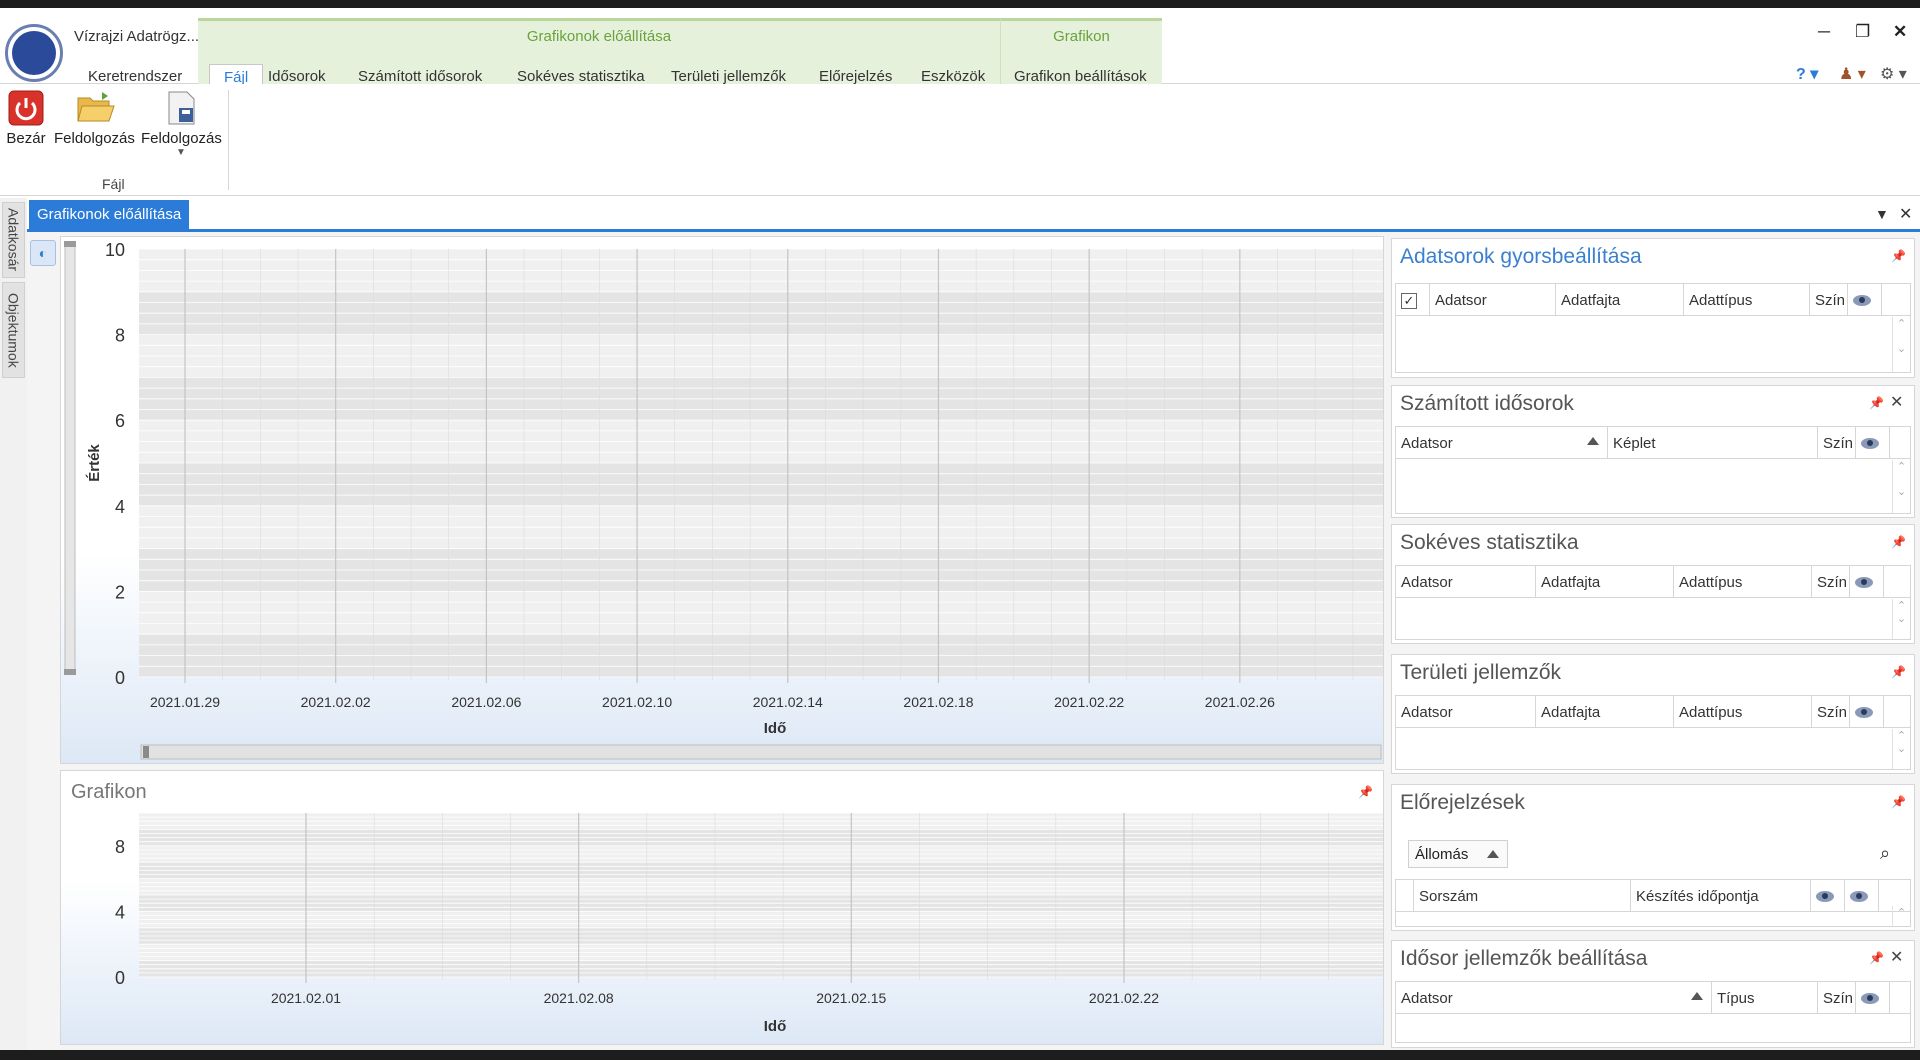 This screenshot has width=1920, height=1060. What do you see at coordinates (1893, 74) in the screenshot?
I see `settings-gear-icon: ⚙ ▾` at bounding box center [1893, 74].